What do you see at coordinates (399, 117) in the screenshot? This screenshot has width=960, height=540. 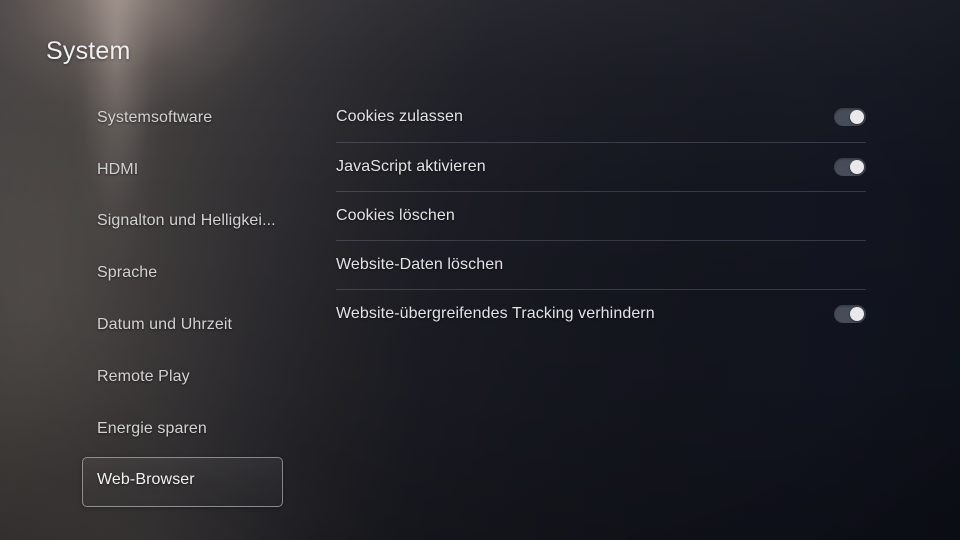 I see `setting-row-label: Cookies zulassen` at bounding box center [399, 117].